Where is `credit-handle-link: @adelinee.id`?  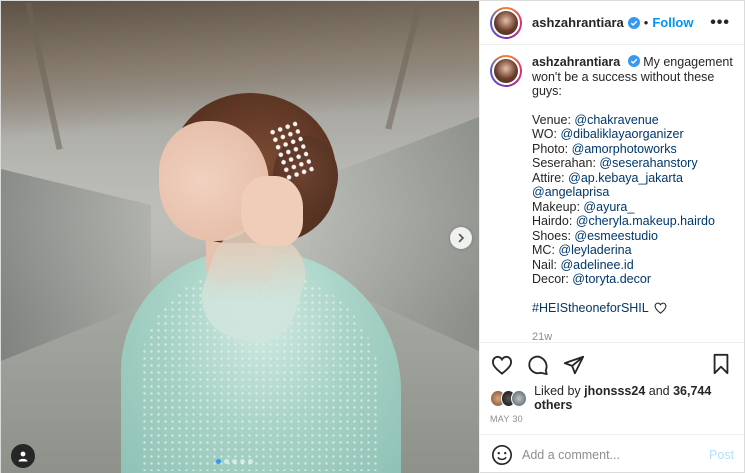
credit-handle-link: @adelinee.id is located at coordinates (596, 265).